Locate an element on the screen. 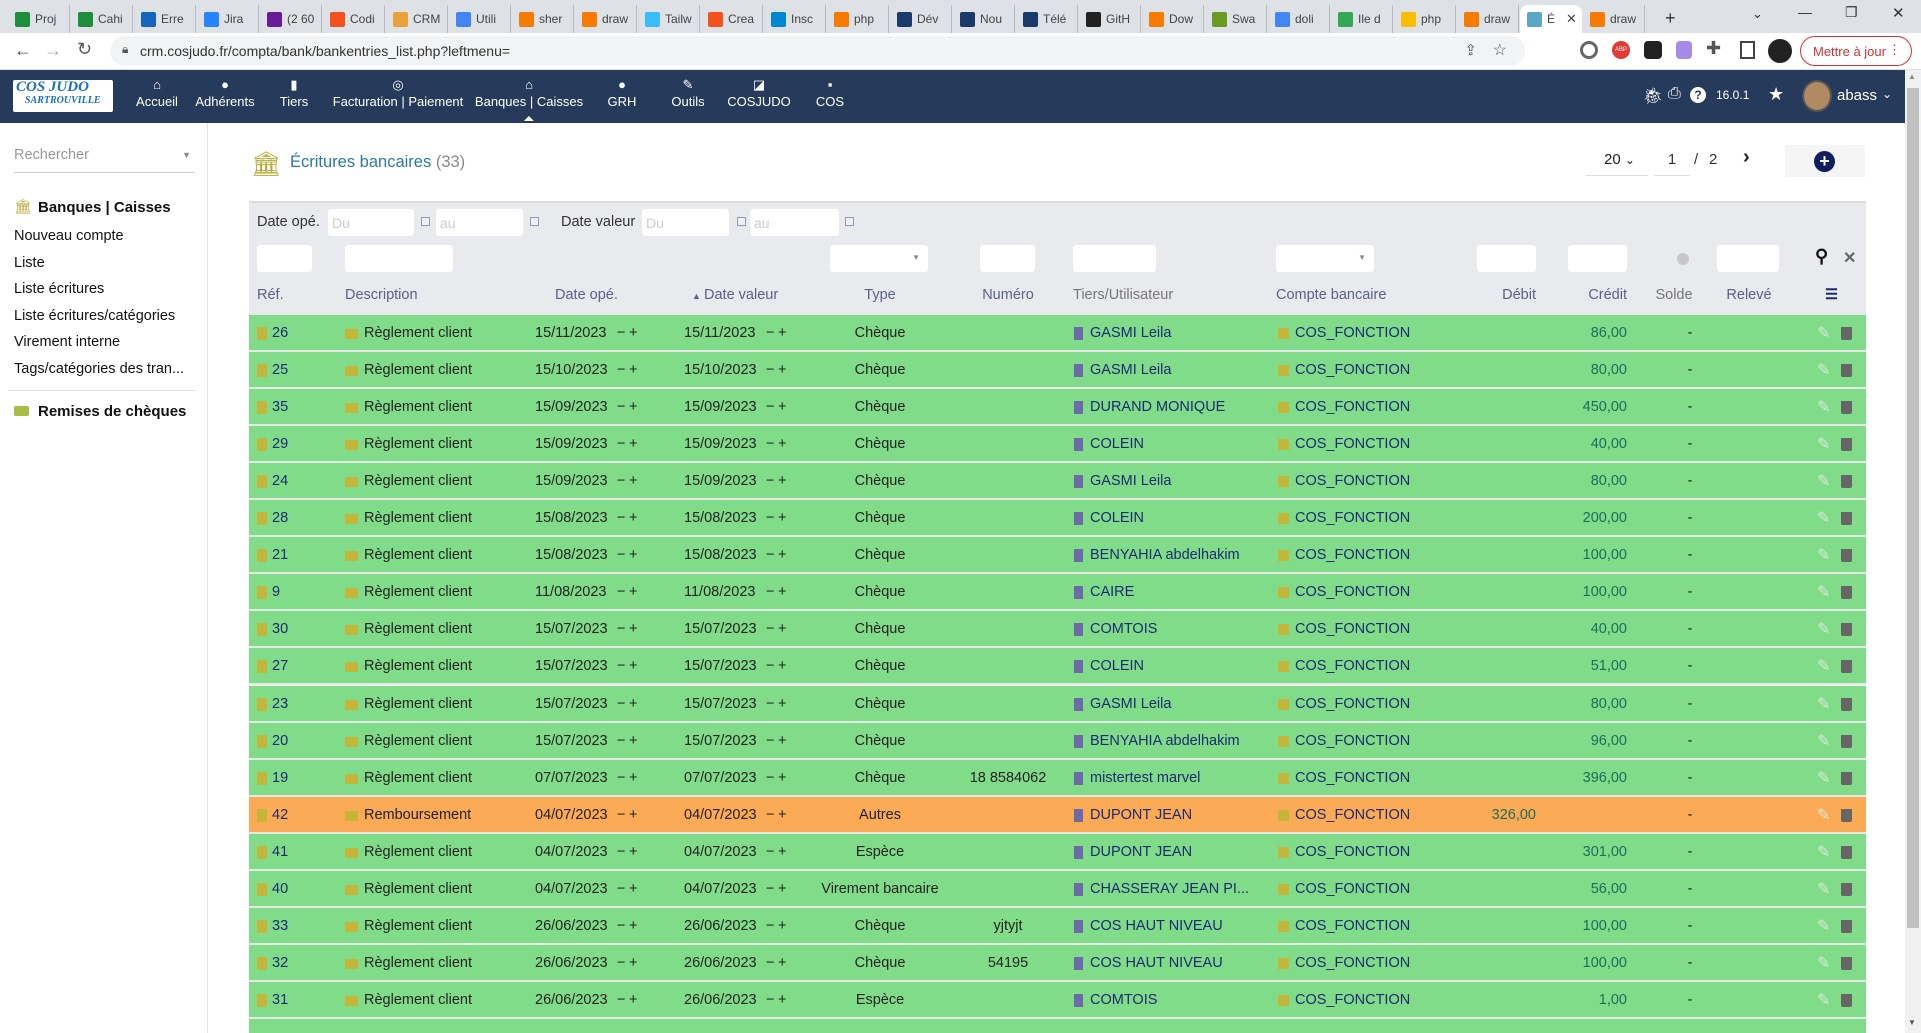 The image size is (1921, 1033). reload-icon: ↻ is located at coordinates (84, 49).